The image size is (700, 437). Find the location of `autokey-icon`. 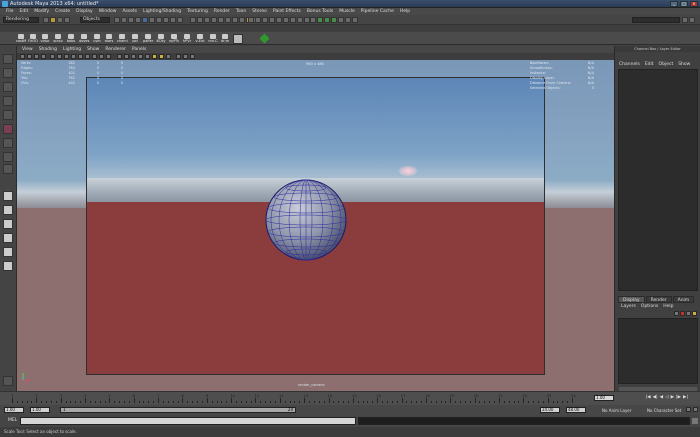

autokey-icon is located at coordinates (695, 409).